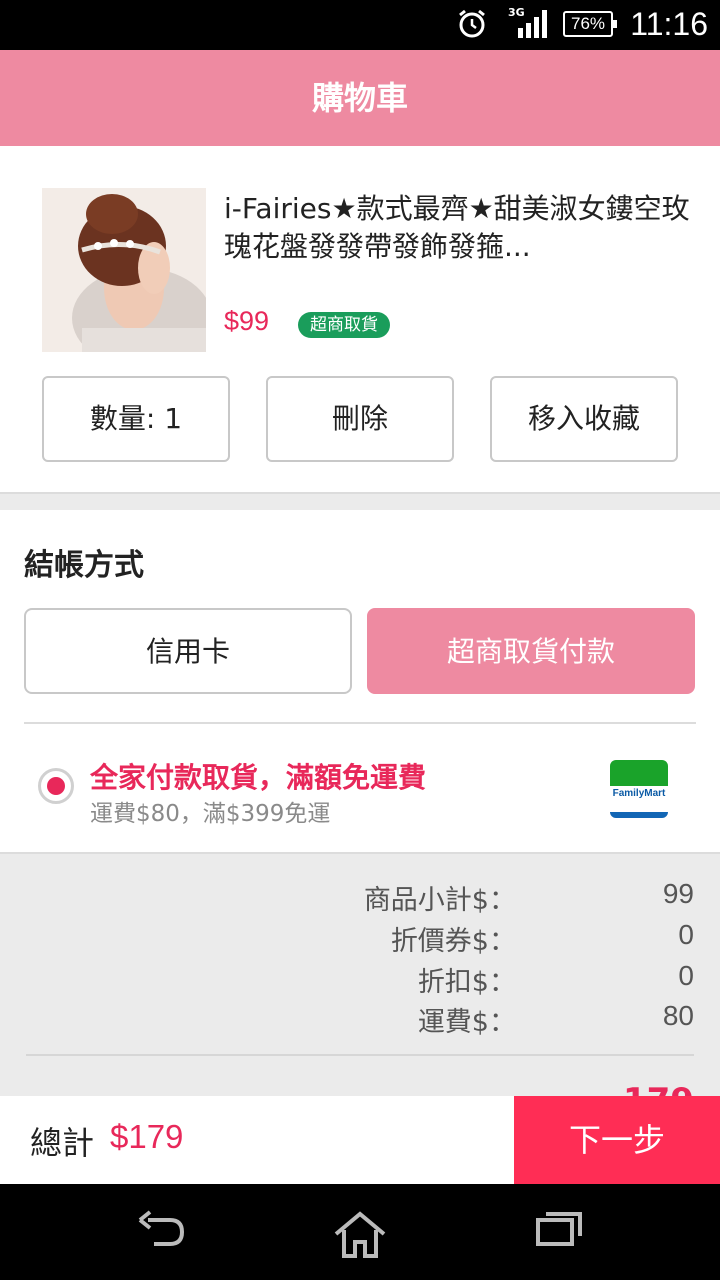  What do you see at coordinates (531, 651) in the screenshot?
I see `store-pickup-button: 超商取貨付款` at bounding box center [531, 651].